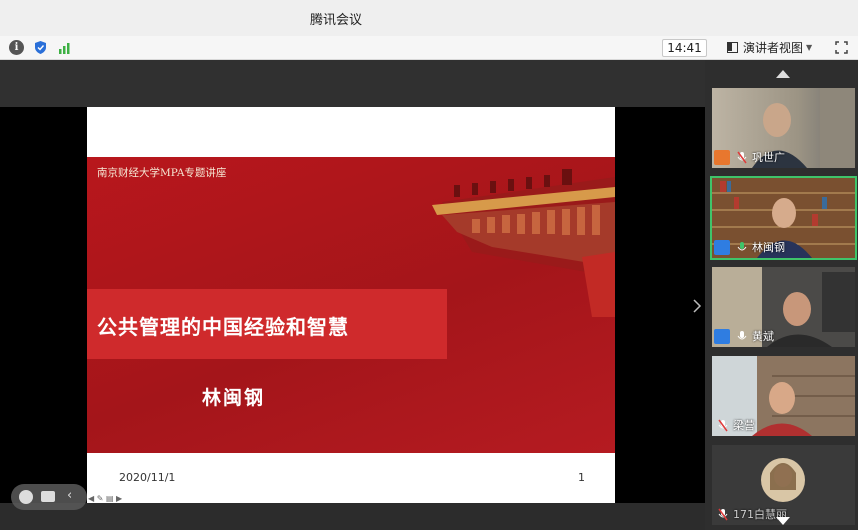 The height and width of the screenshot is (530, 858). Describe the element at coordinates (809, 47) in the screenshot. I see `chevron-down-icon: ▼` at that location.